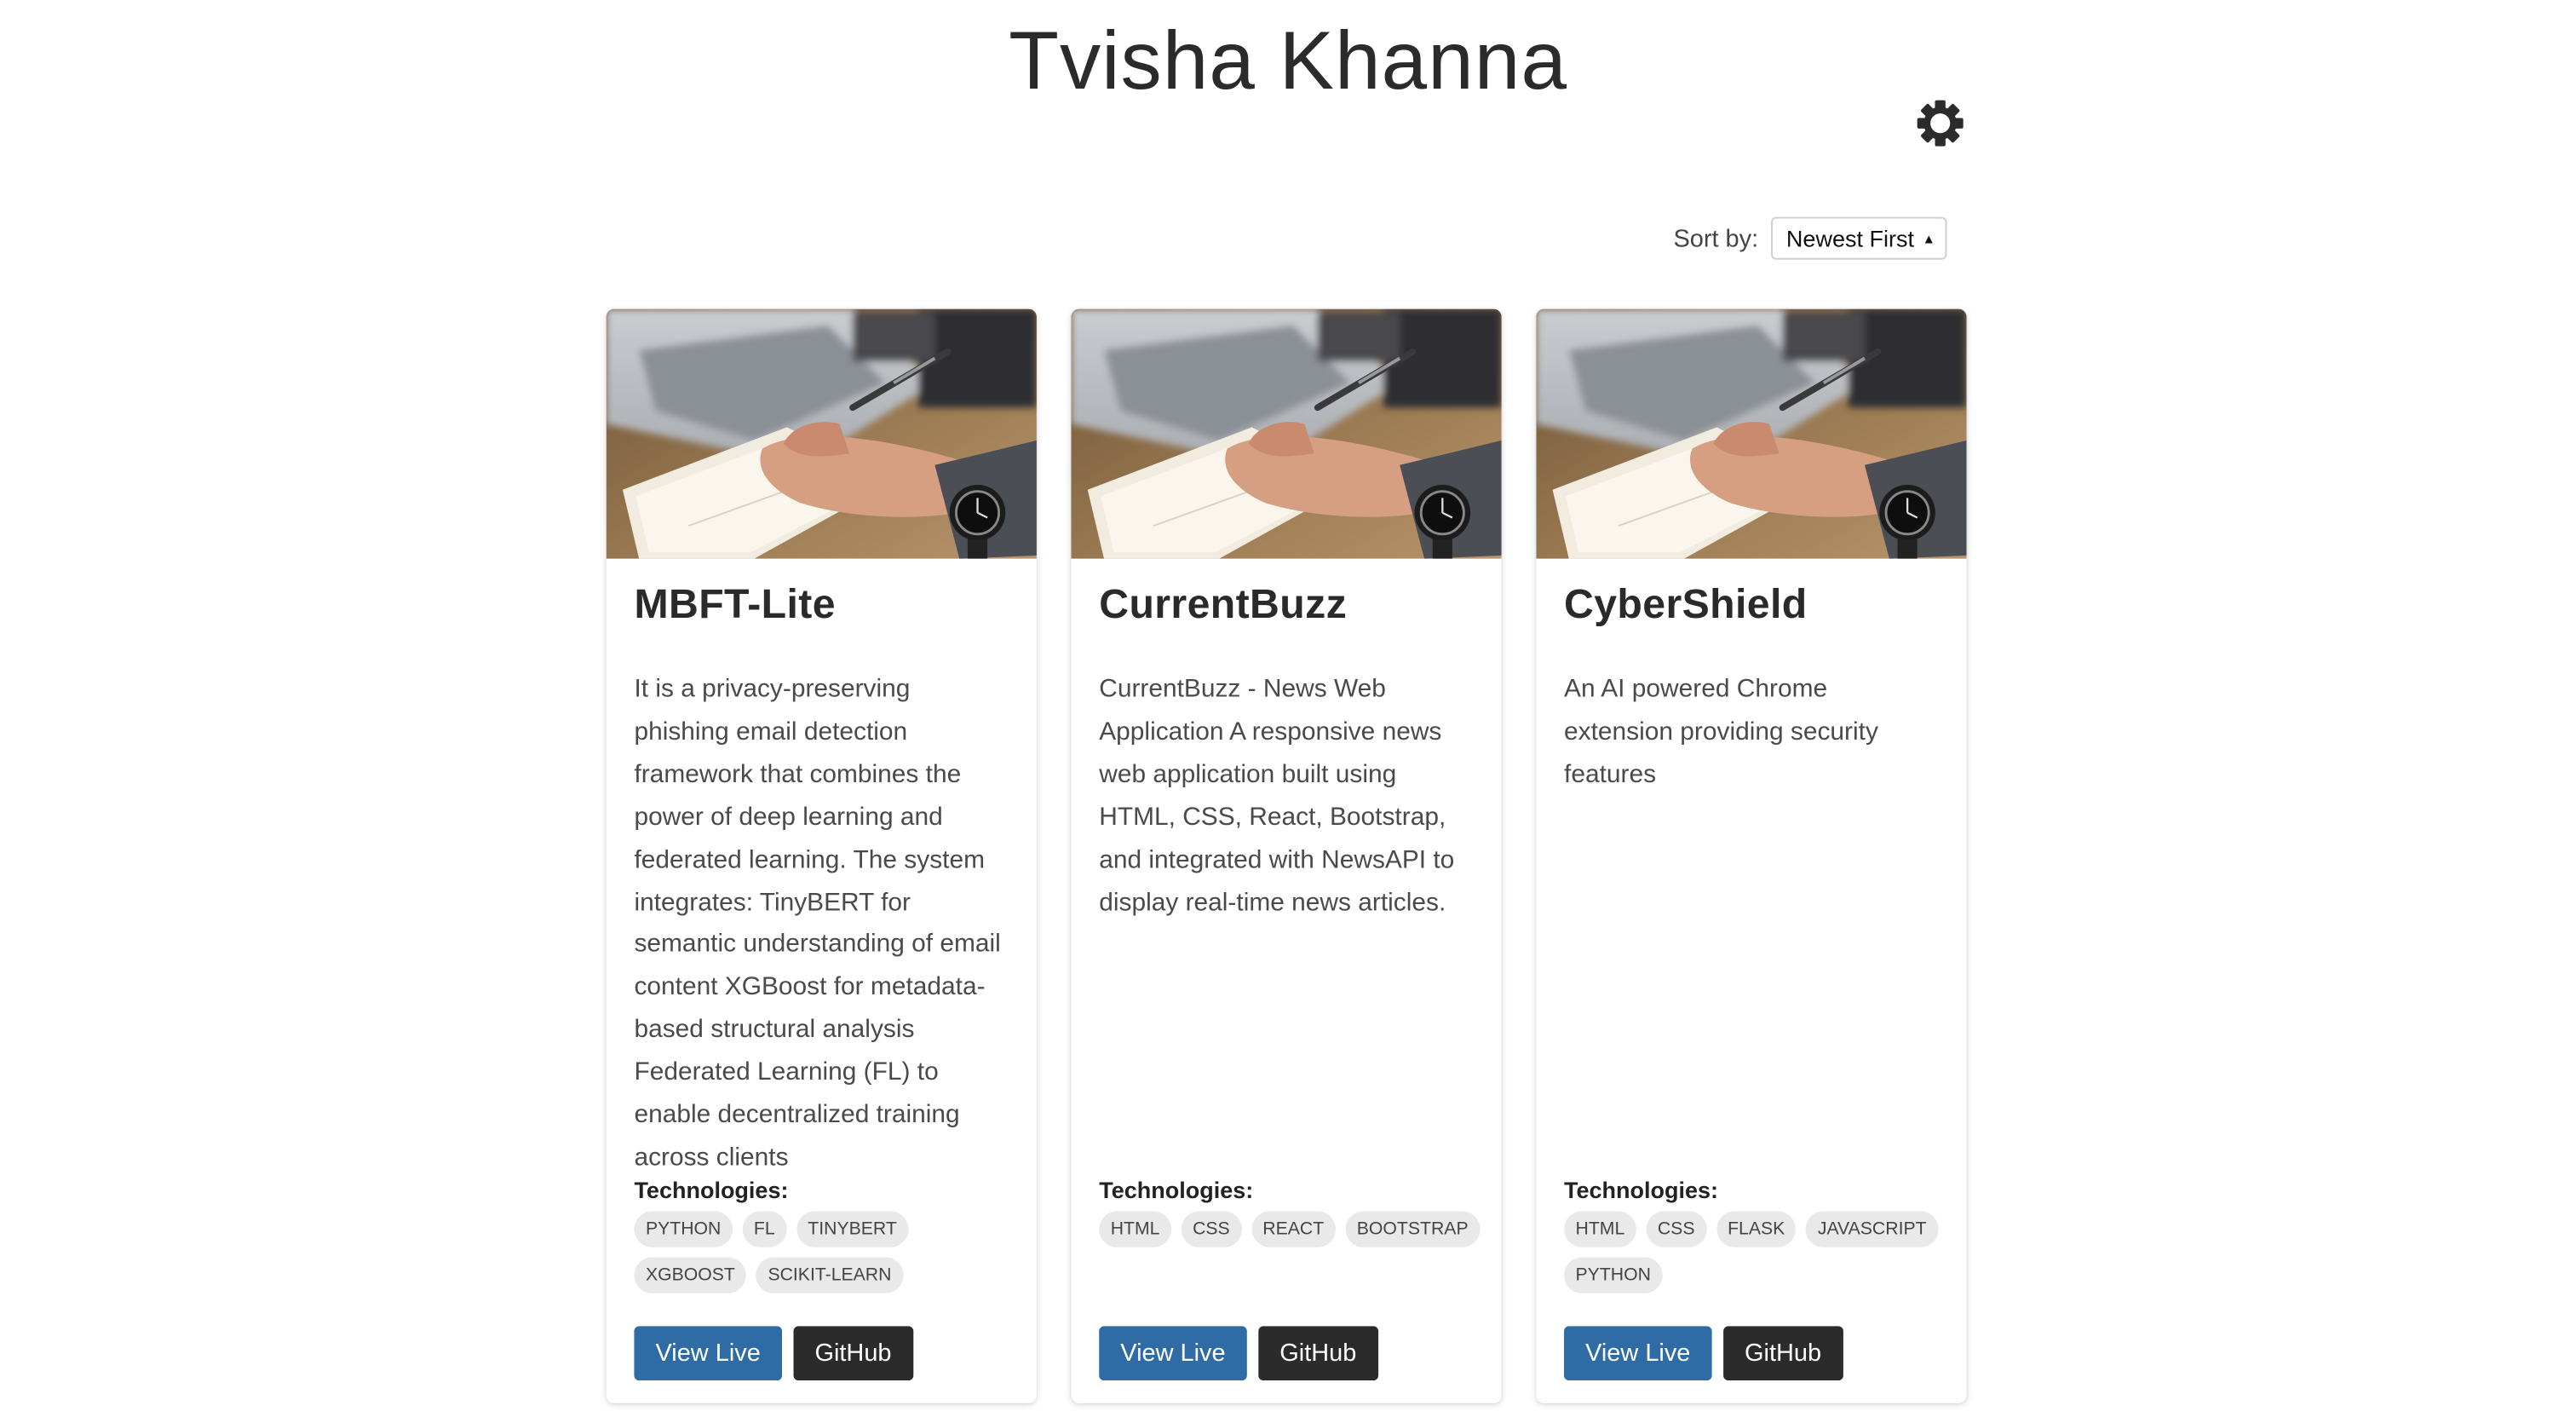 Image resolution: width=2576 pixels, height=1423 pixels. What do you see at coordinates (1757, 1229) in the screenshot?
I see `tech-tag: FLASK` at bounding box center [1757, 1229].